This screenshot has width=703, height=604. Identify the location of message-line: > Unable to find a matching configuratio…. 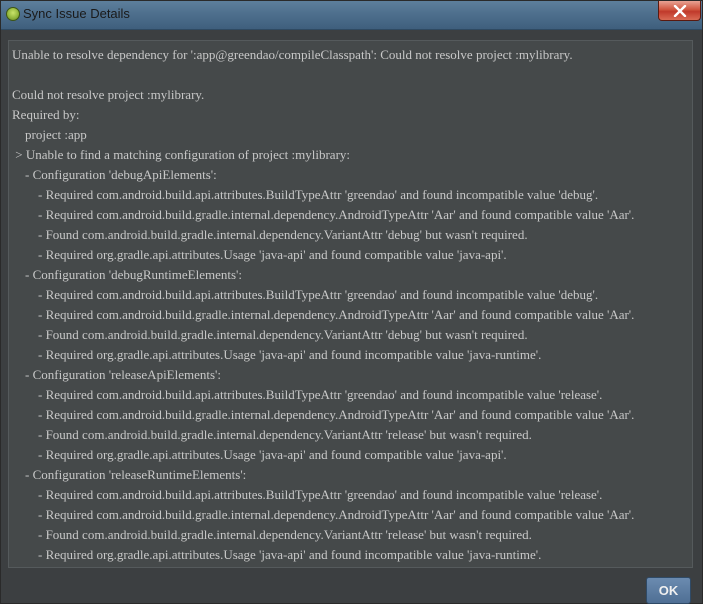
(181, 154).